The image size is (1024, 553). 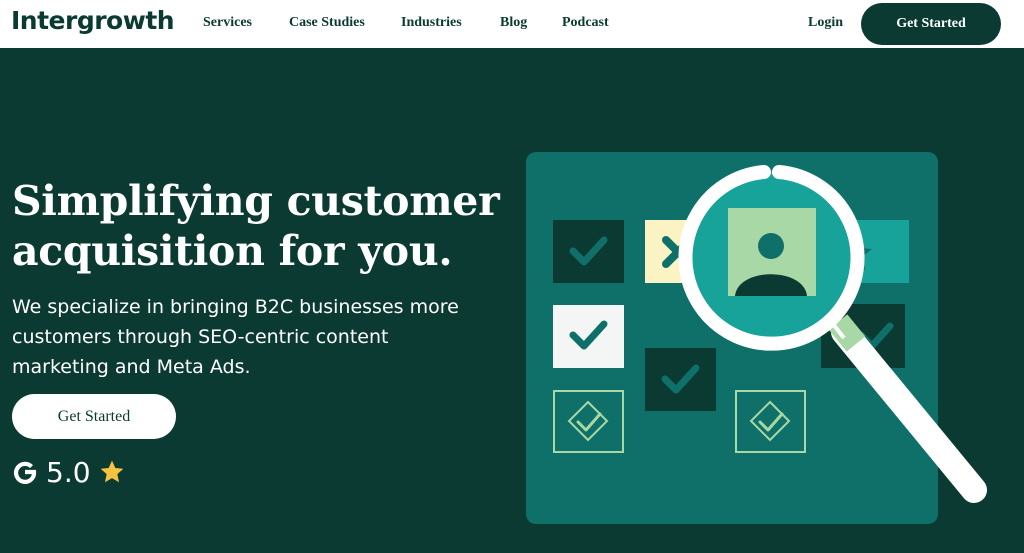 What do you see at coordinates (772, 252) in the screenshot?
I see `user-avatar-card` at bounding box center [772, 252].